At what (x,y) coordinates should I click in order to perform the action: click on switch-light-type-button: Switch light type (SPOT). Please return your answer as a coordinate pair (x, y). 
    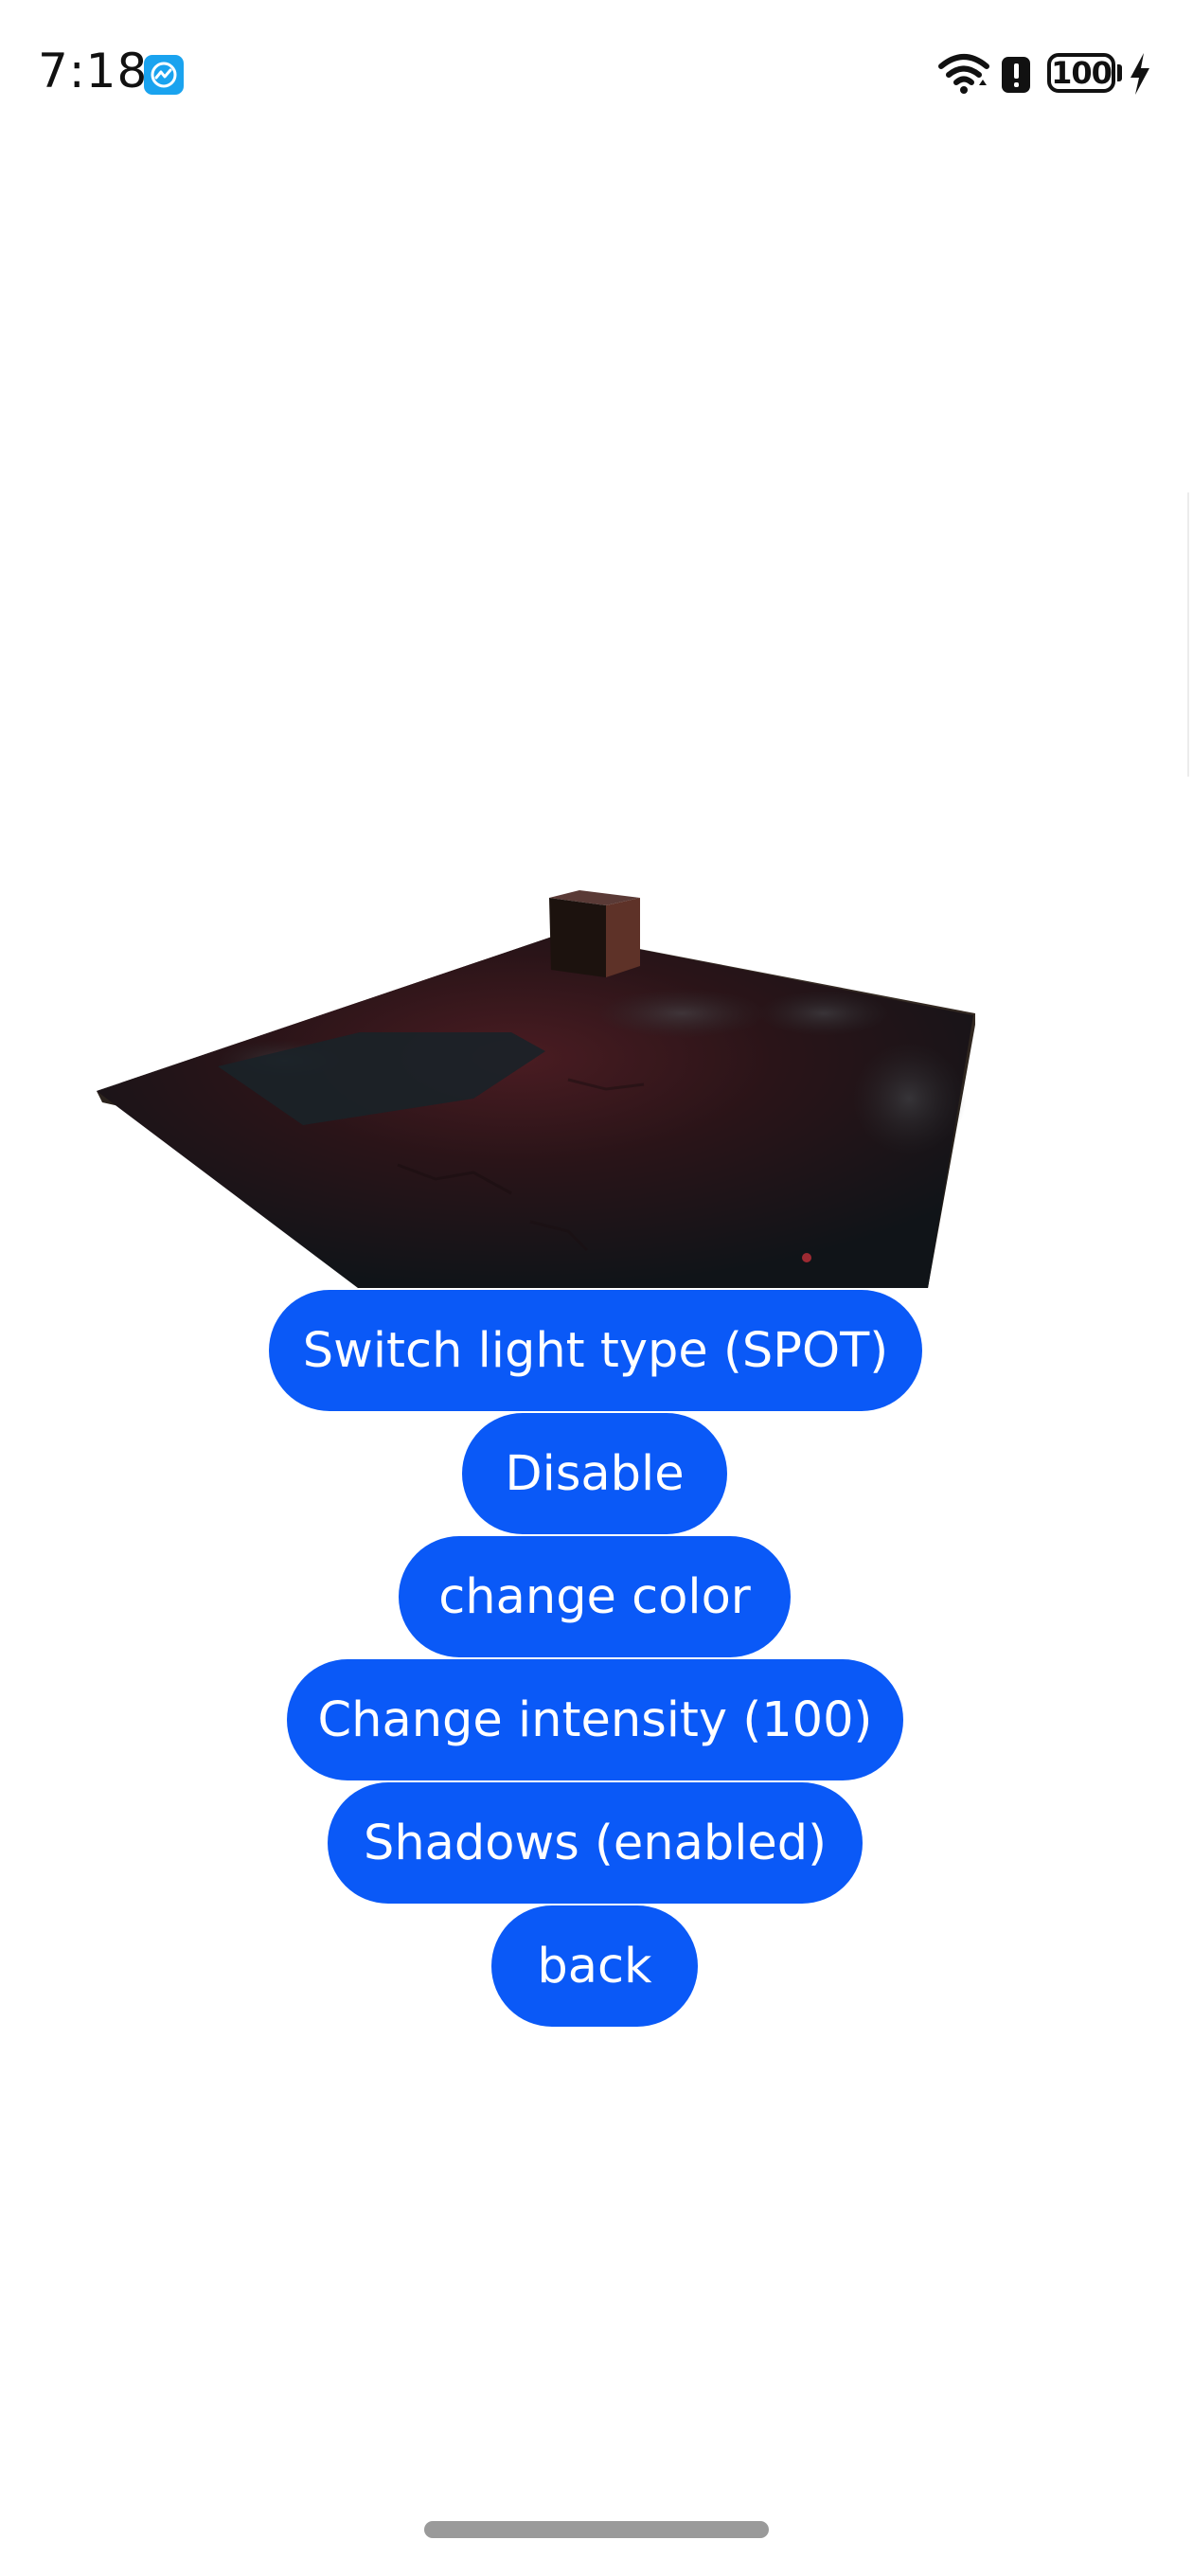
    Looking at the image, I should click on (595, 1350).